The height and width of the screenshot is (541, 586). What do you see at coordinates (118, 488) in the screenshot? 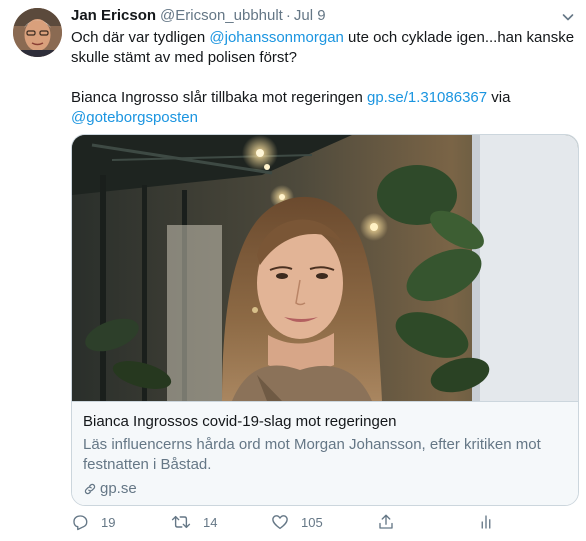
I see `card-domain-text: gp.se` at bounding box center [118, 488].